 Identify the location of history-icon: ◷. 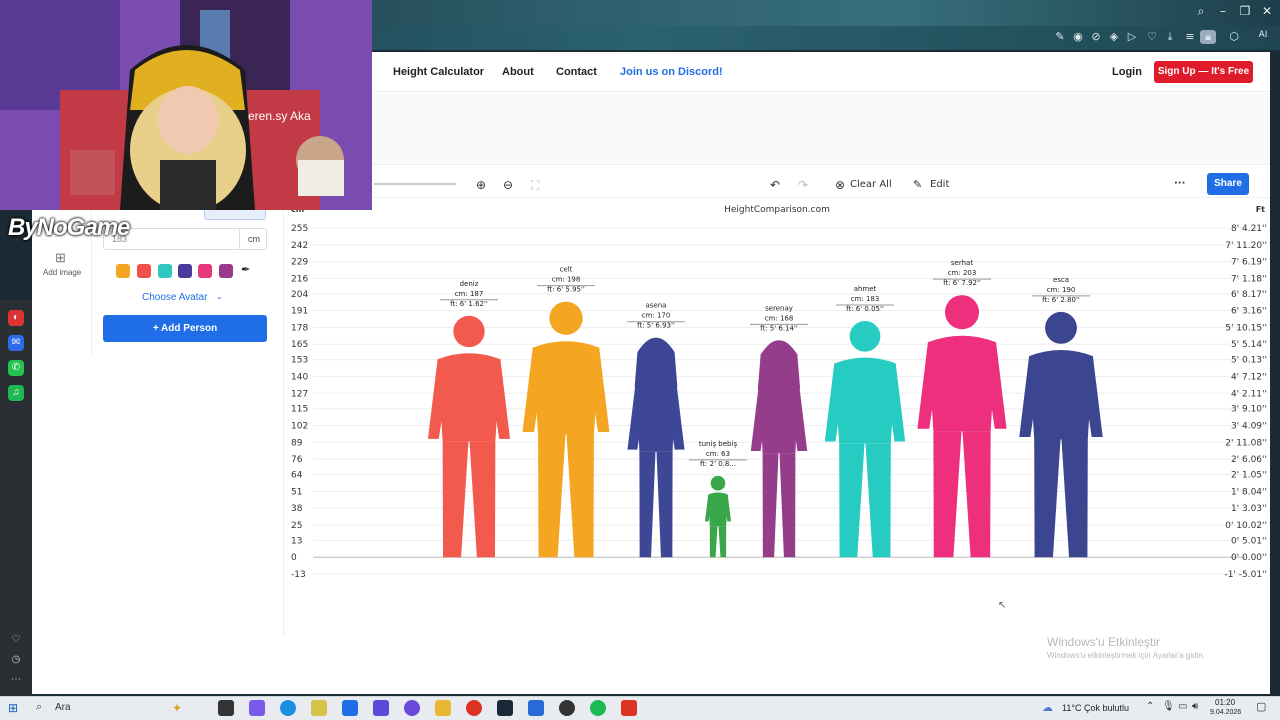
(16, 660).